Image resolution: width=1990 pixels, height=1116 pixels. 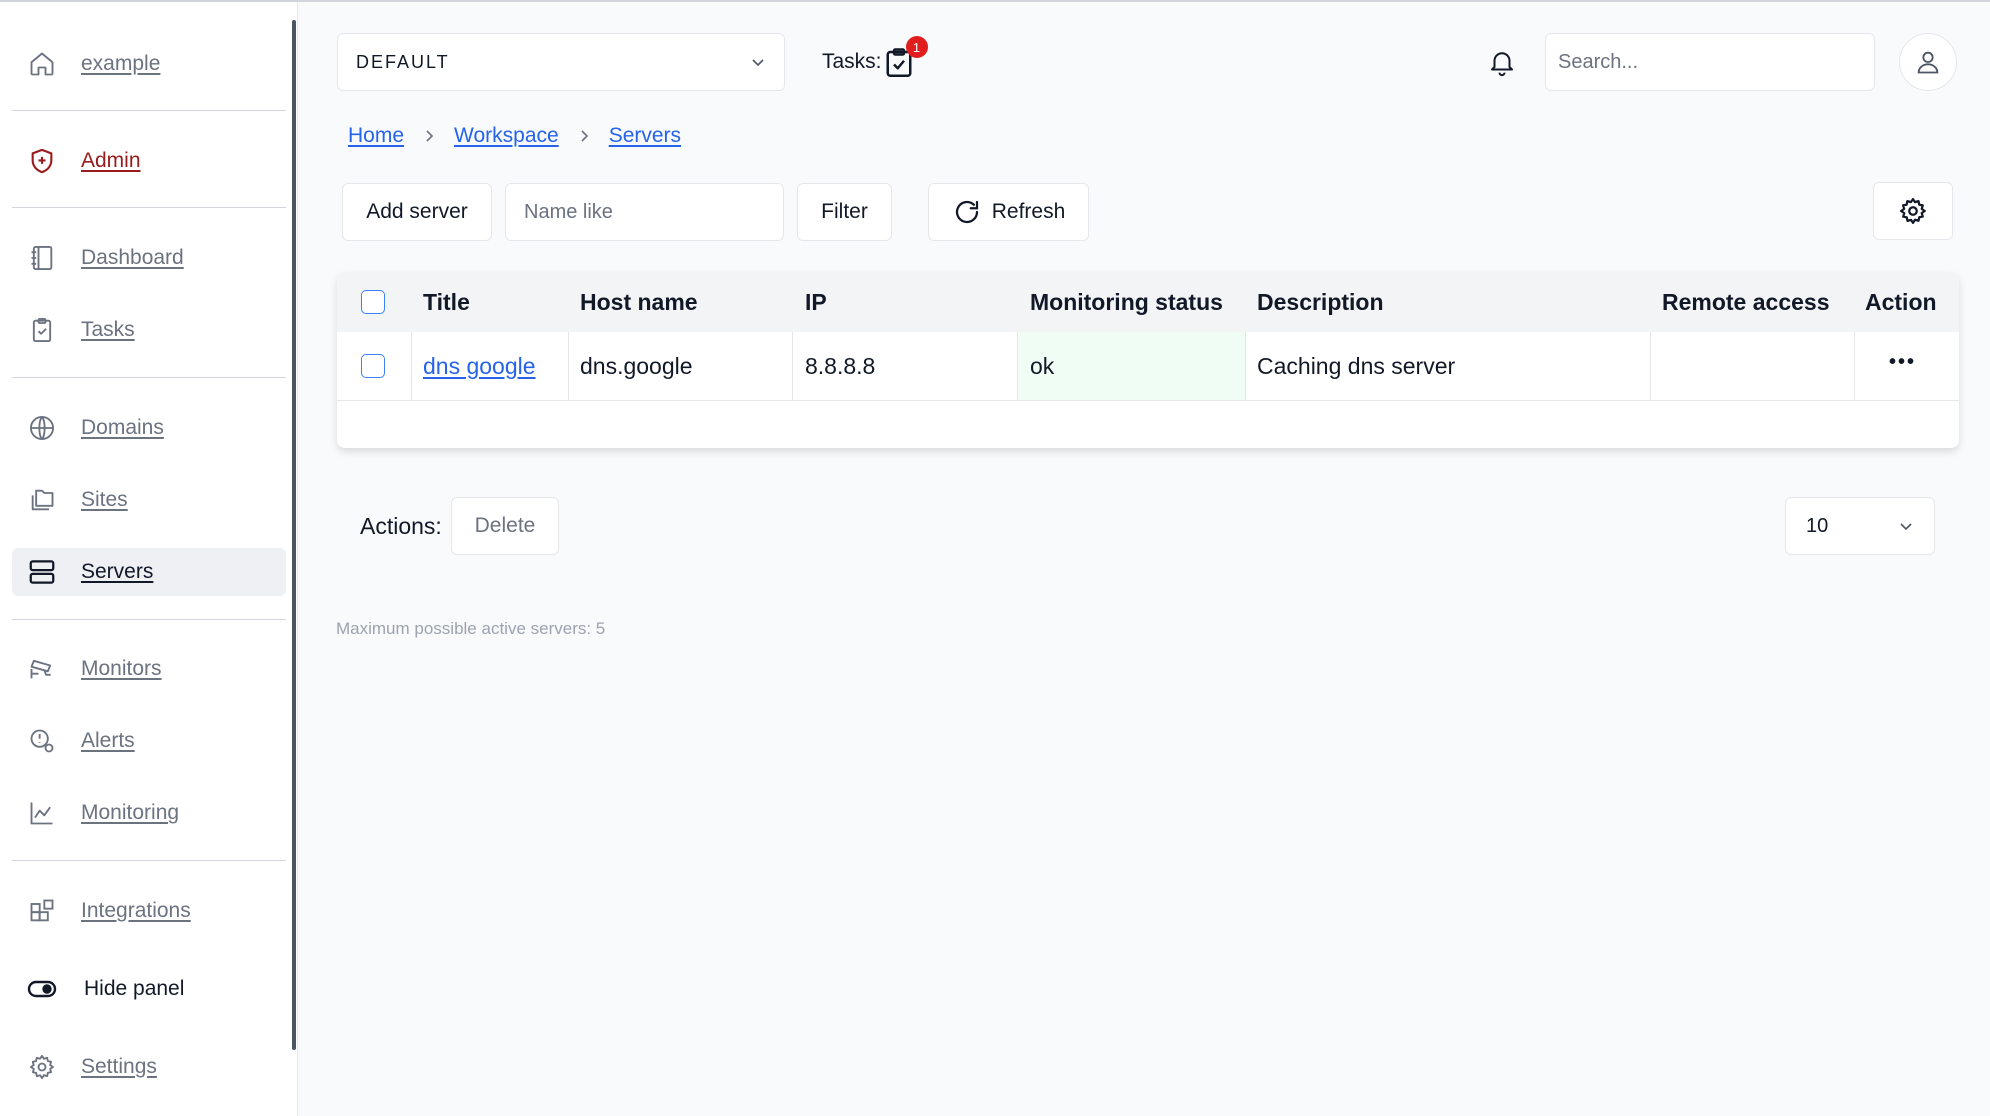 What do you see at coordinates (122, 427) in the screenshot?
I see `sidebar-item-label: Domains` at bounding box center [122, 427].